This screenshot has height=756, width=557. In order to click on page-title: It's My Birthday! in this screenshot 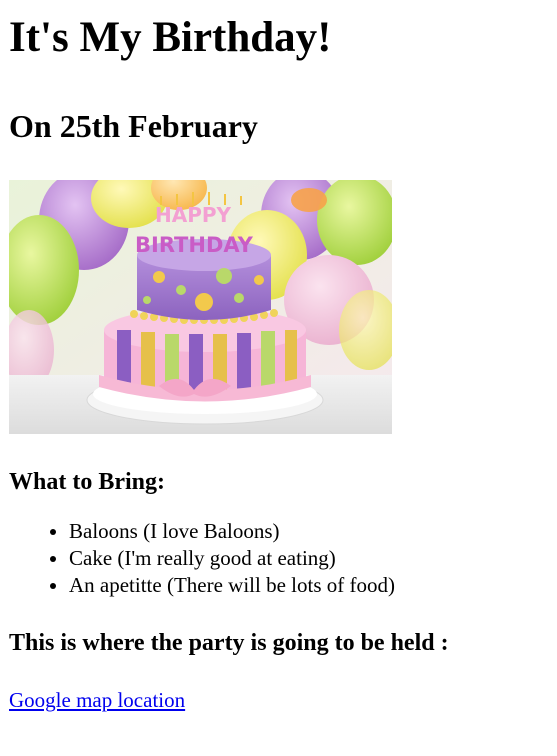, I will do `click(170, 37)`.